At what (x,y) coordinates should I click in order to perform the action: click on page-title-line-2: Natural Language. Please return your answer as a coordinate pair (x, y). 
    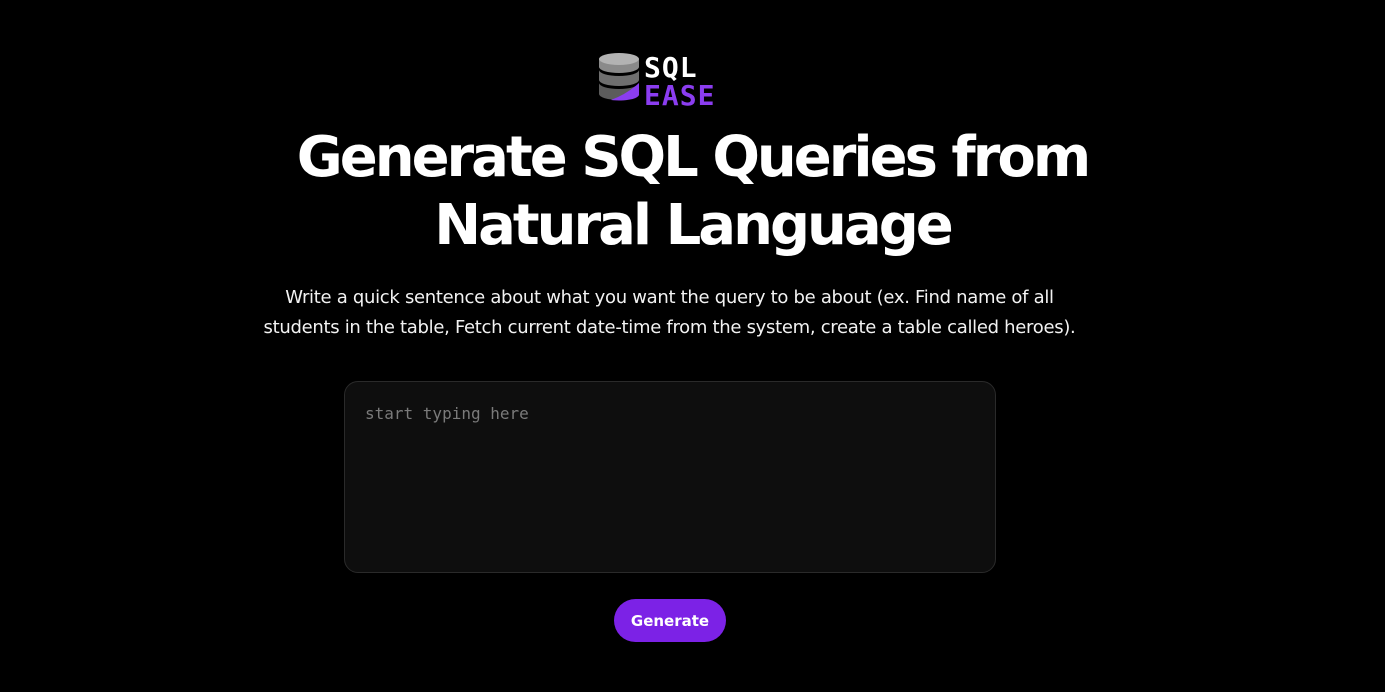
    Looking at the image, I should click on (694, 225).